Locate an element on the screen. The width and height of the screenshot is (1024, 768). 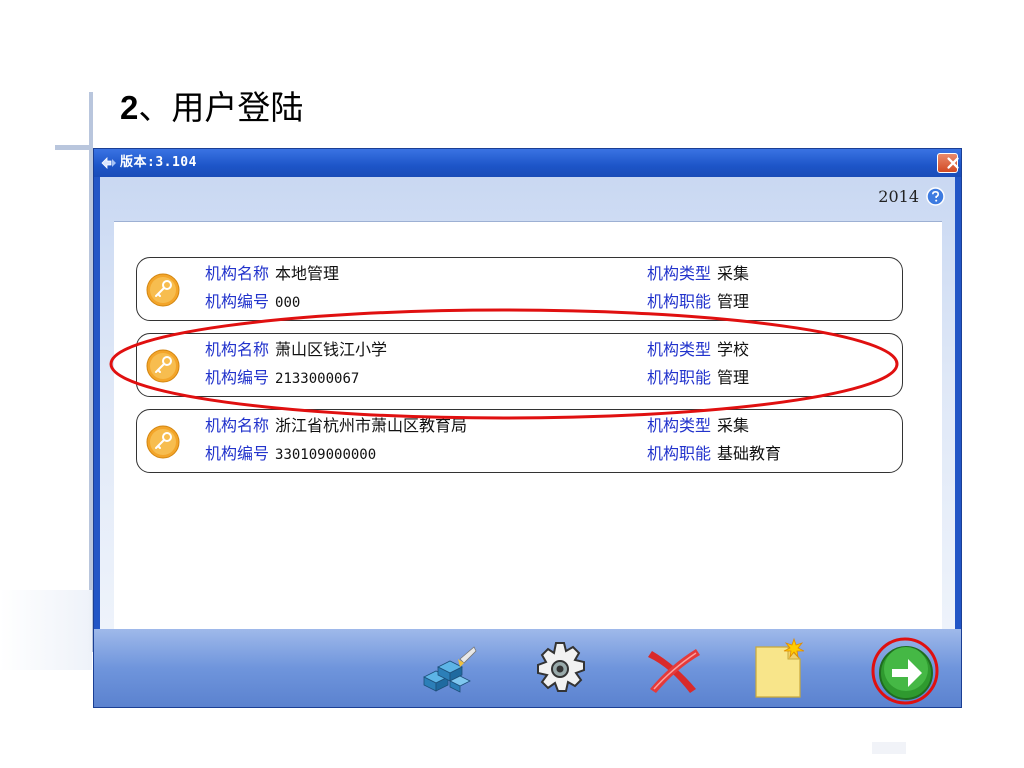
org-code-row: 机构编号 000 is located at coordinates (253, 301).